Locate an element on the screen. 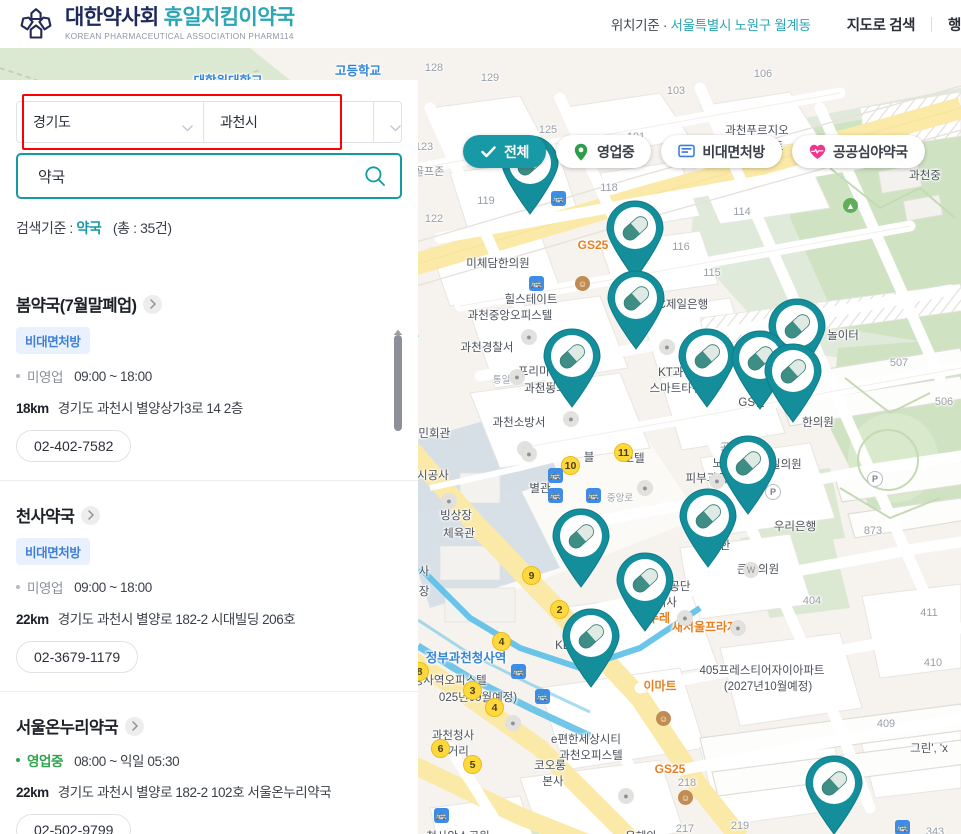  filter-chip-all-label: 전체 is located at coordinates (516, 151).